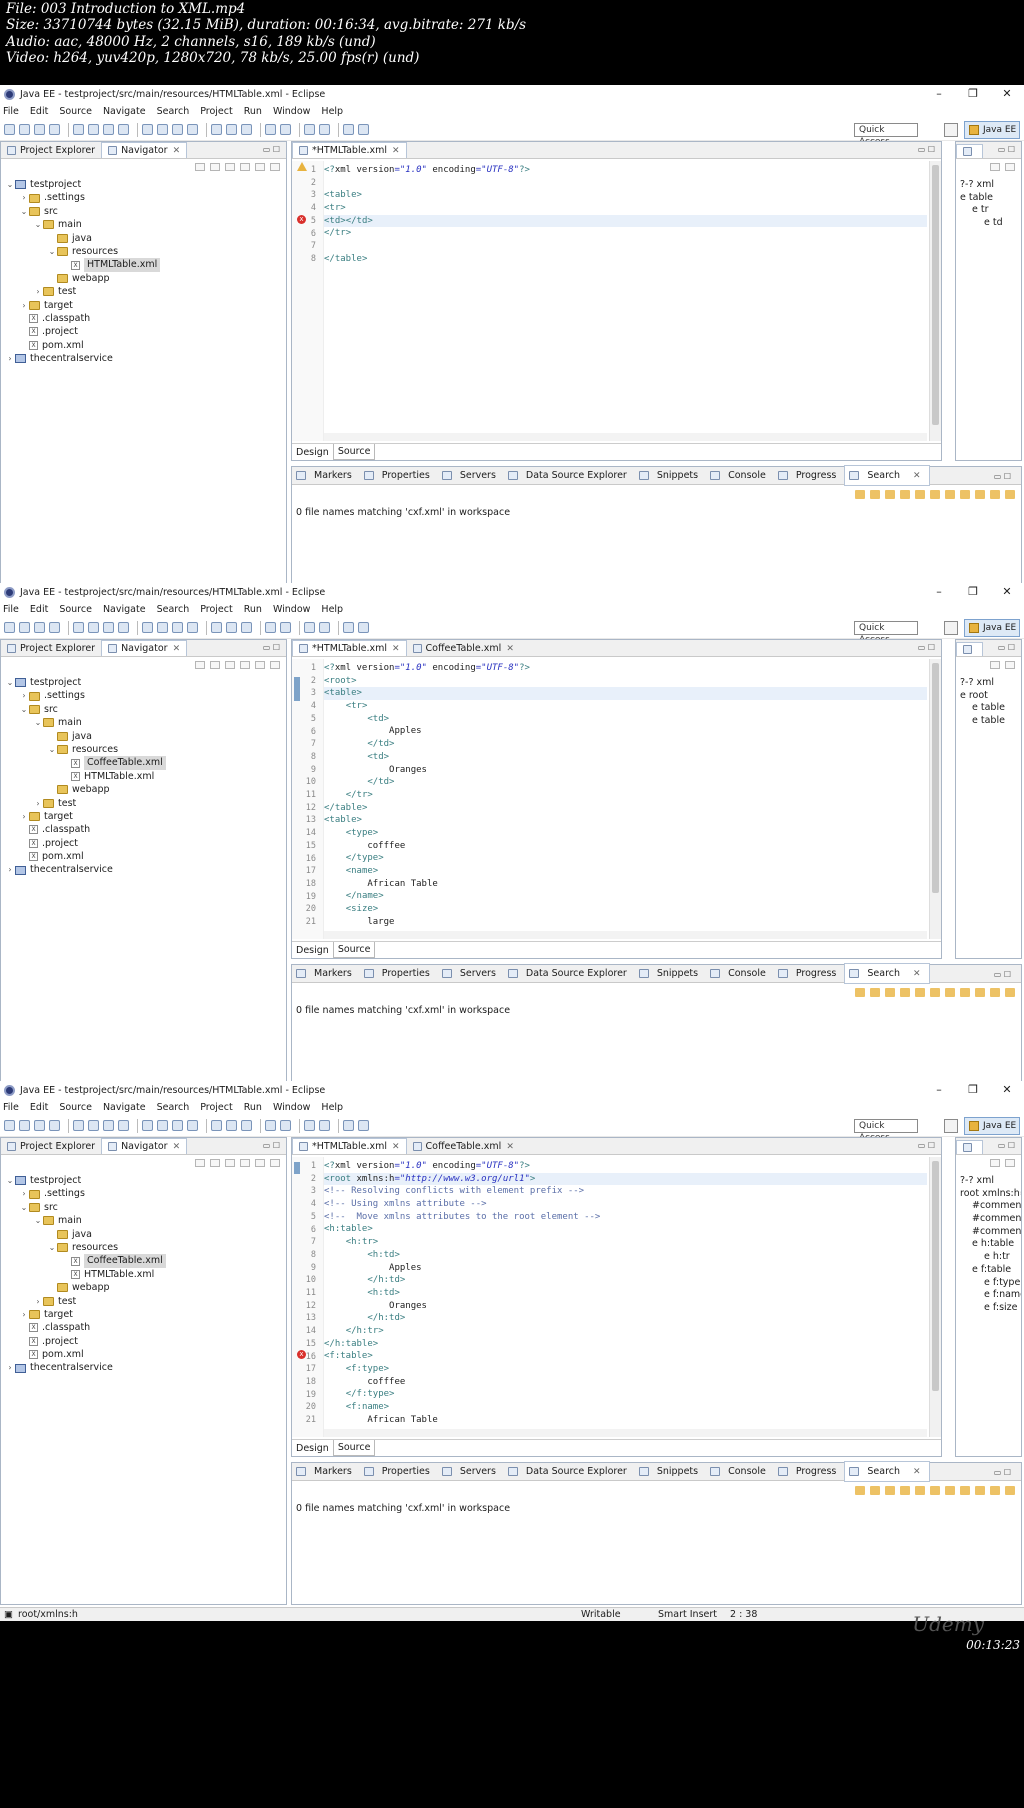 Image resolution: width=1024 pixels, height=1808 pixels. Describe the element at coordinates (625, 208) in the screenshot. I see `code-line: <tr>` at that location.